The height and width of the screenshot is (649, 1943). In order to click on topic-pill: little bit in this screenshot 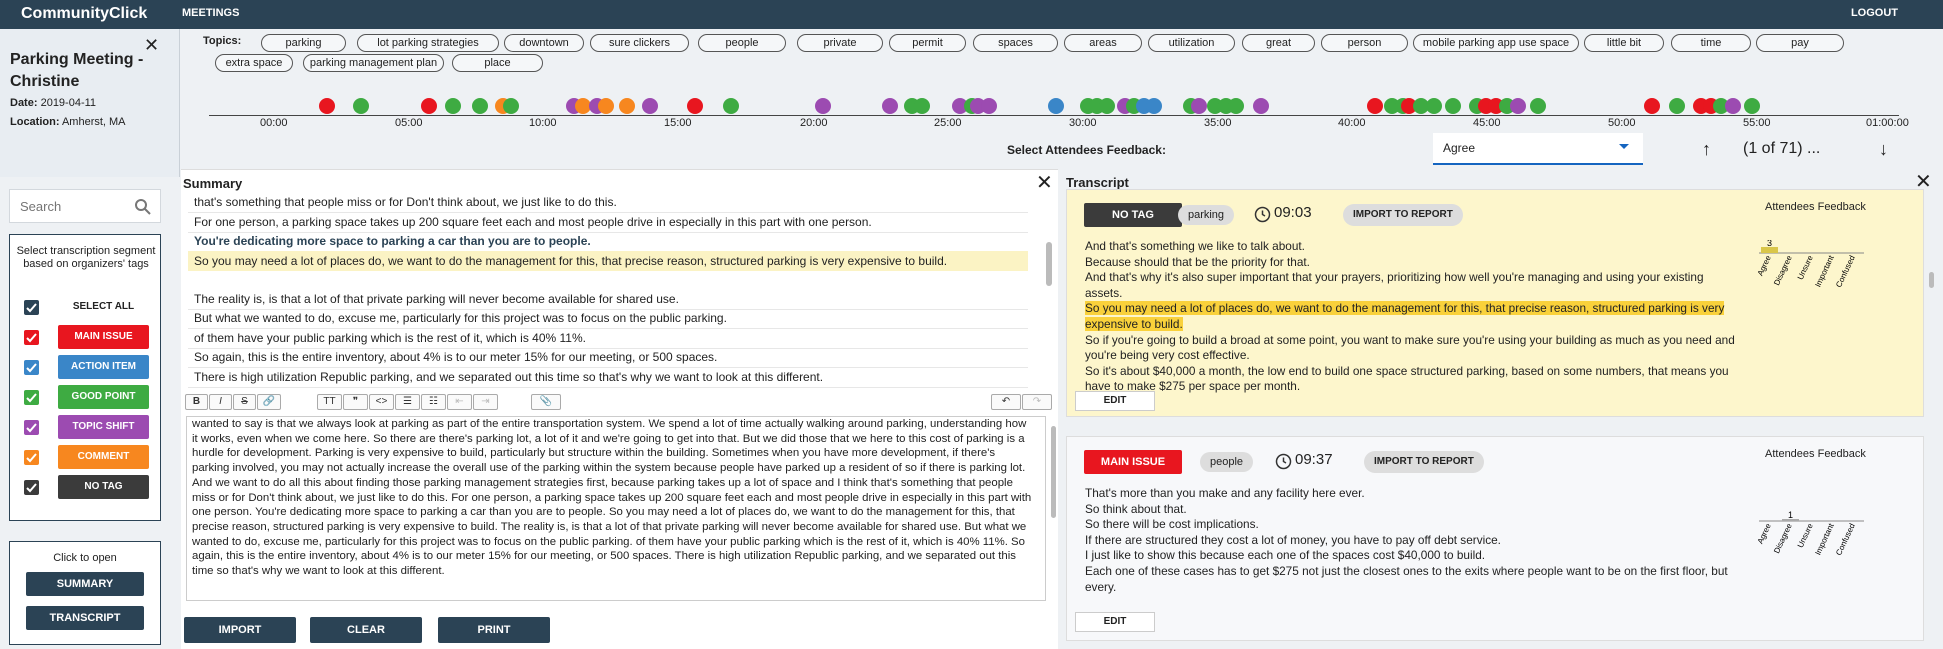, I will do `click(1624, 43)`.